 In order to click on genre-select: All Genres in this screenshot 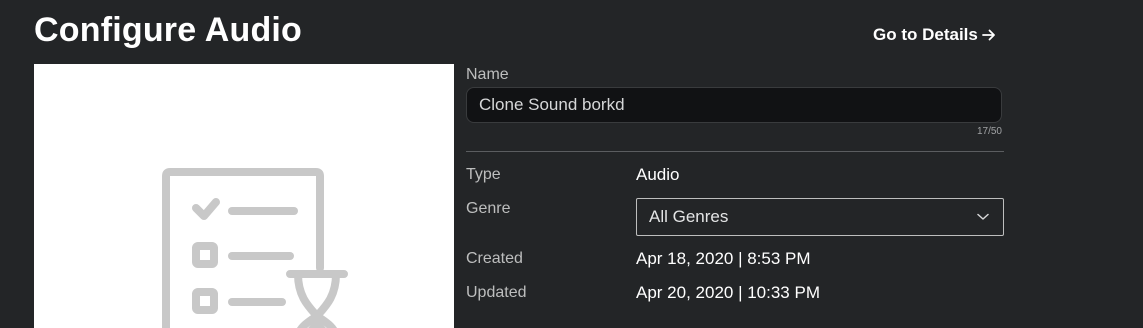, I will do `click(820, 217)`.